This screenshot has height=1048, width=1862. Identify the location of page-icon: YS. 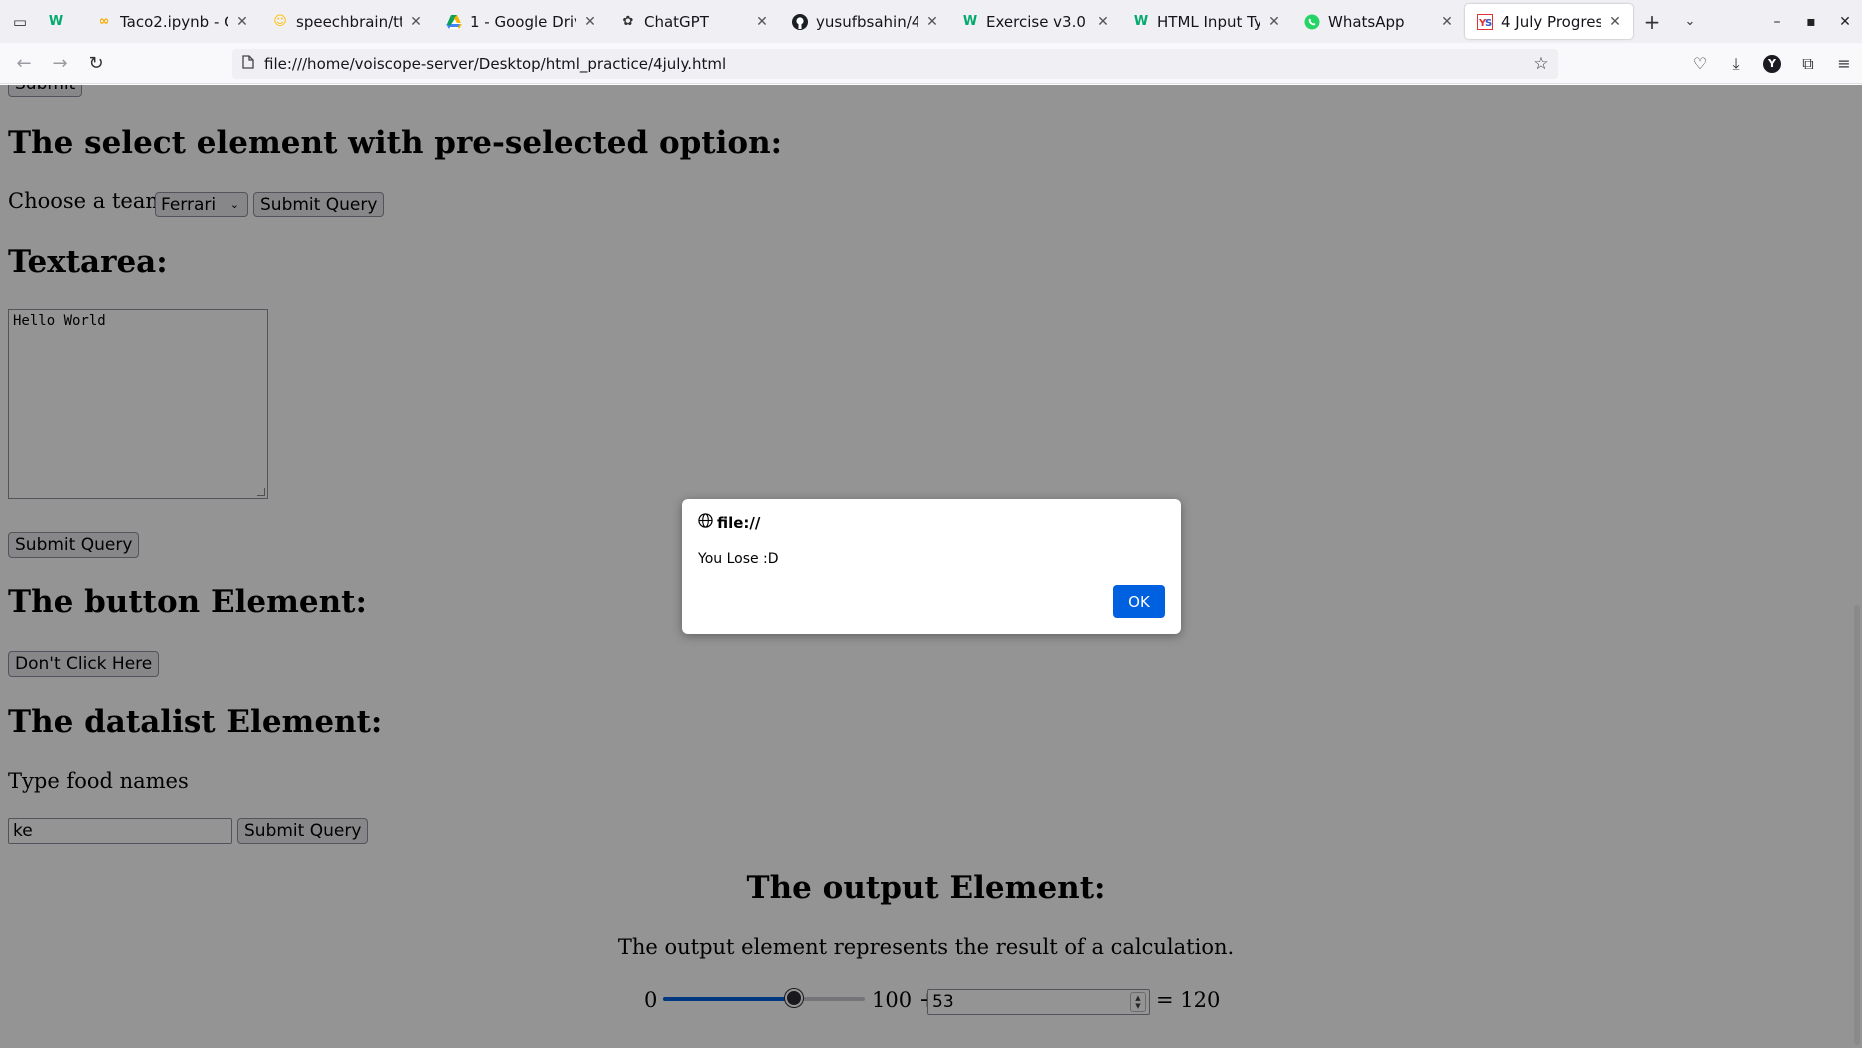
(1485, 21).